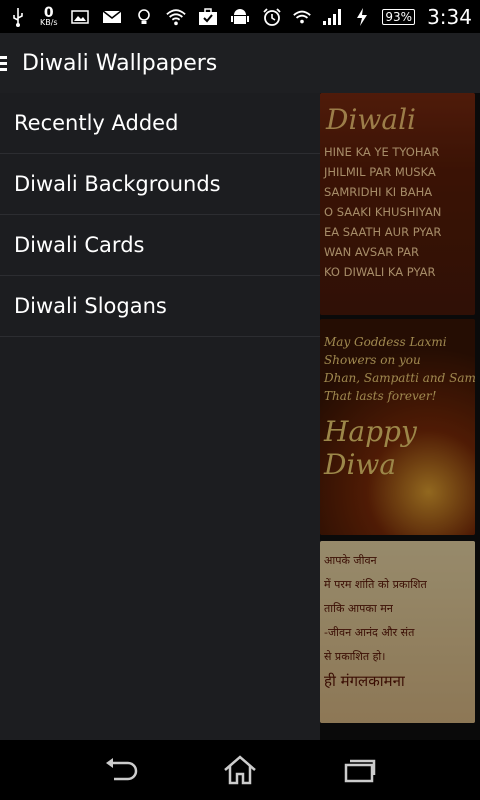  I want to click on home-icon, so click(240, 770).